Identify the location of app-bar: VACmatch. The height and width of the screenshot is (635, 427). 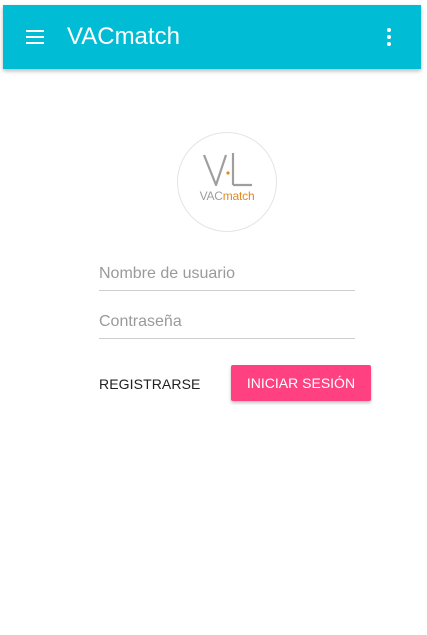
(212, 37).